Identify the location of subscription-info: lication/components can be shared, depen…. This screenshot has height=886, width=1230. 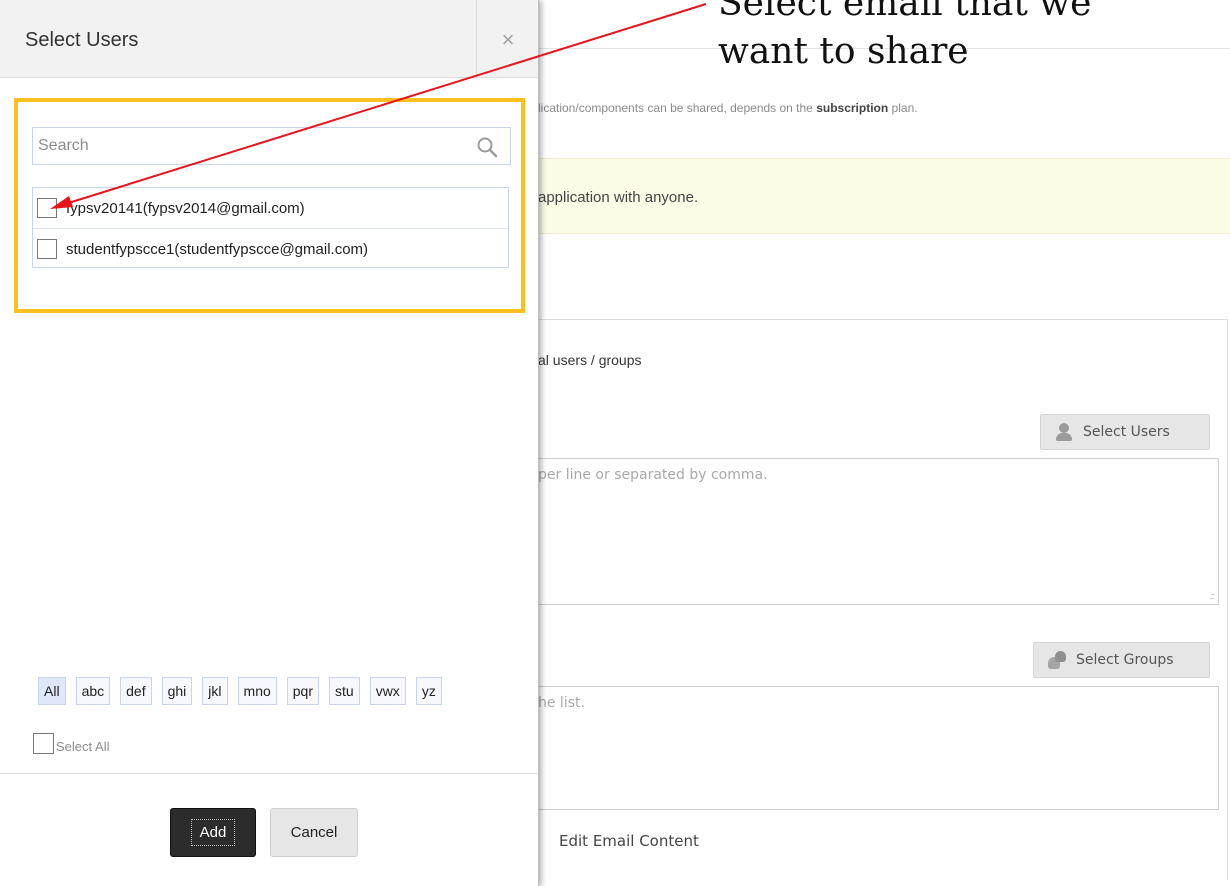
(728, 108).